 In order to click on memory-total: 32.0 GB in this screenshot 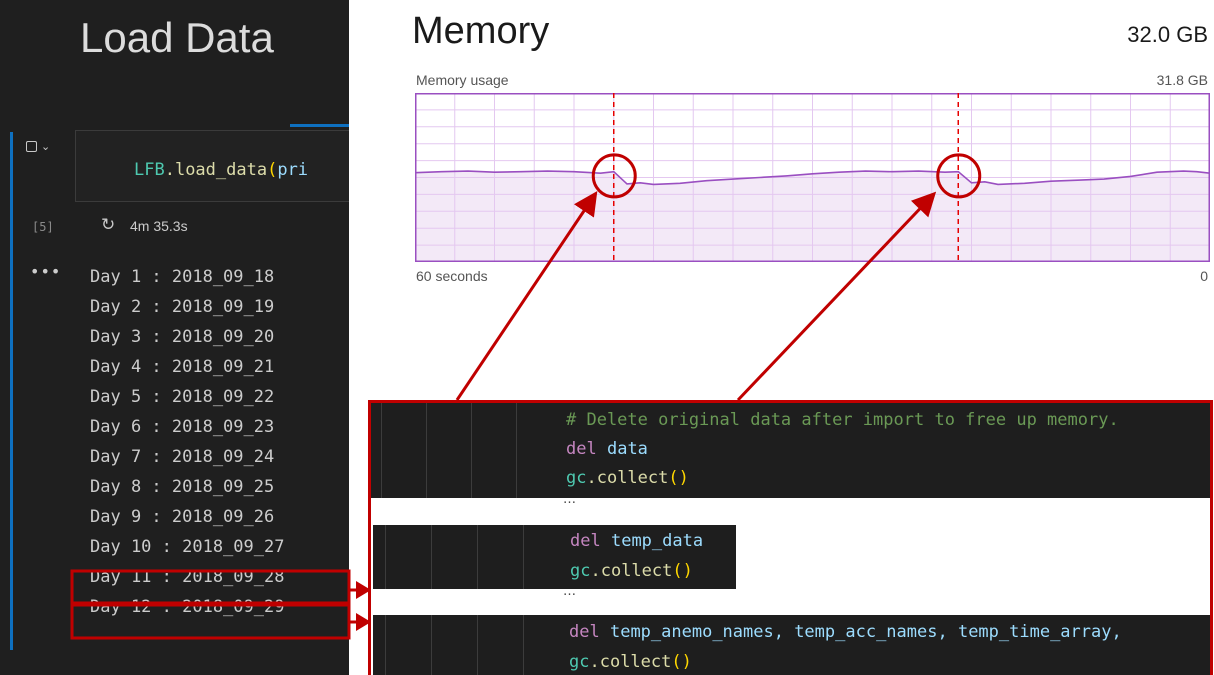, I will do `click(1167, 34)`.